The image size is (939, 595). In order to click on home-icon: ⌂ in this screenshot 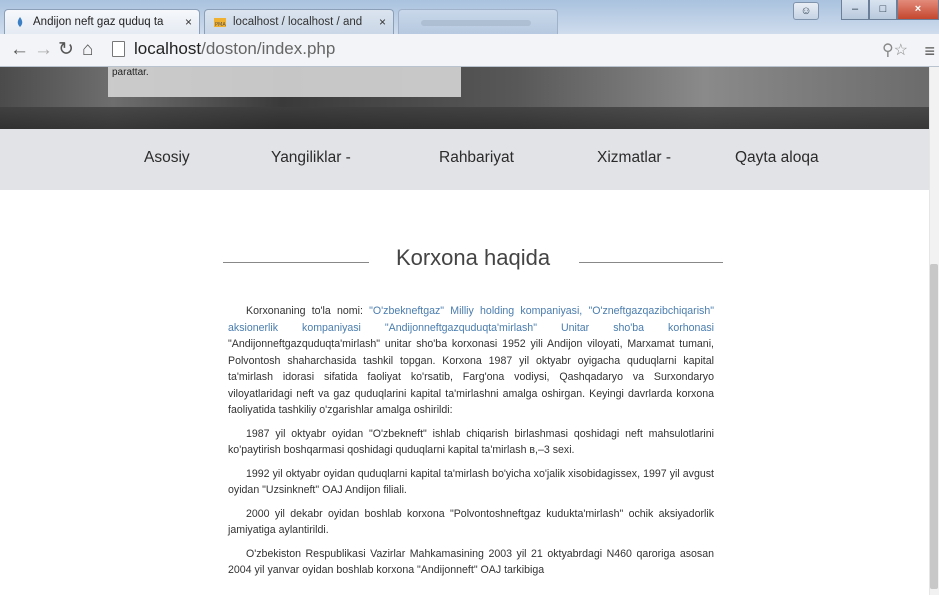, I will do `click(87, 50)`.